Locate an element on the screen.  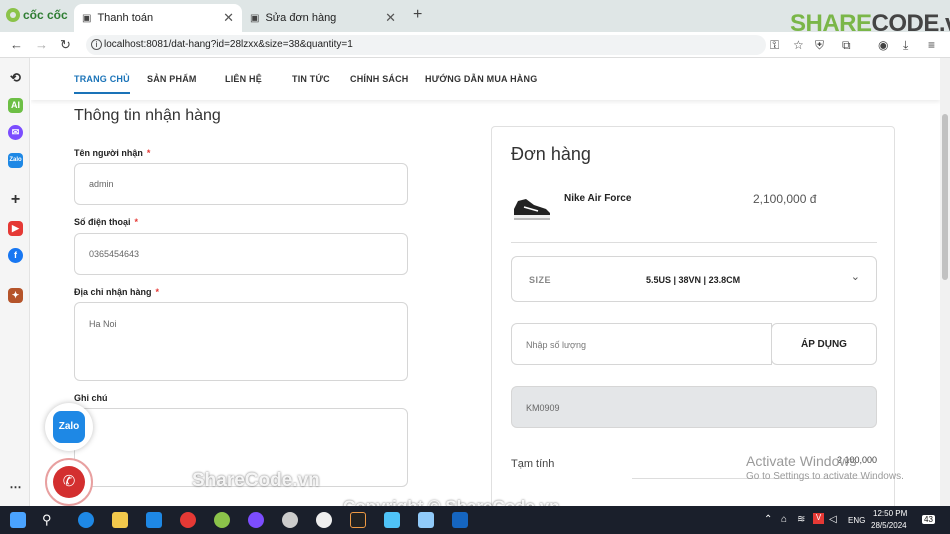
github-icon is located at coordinates (324, 520).